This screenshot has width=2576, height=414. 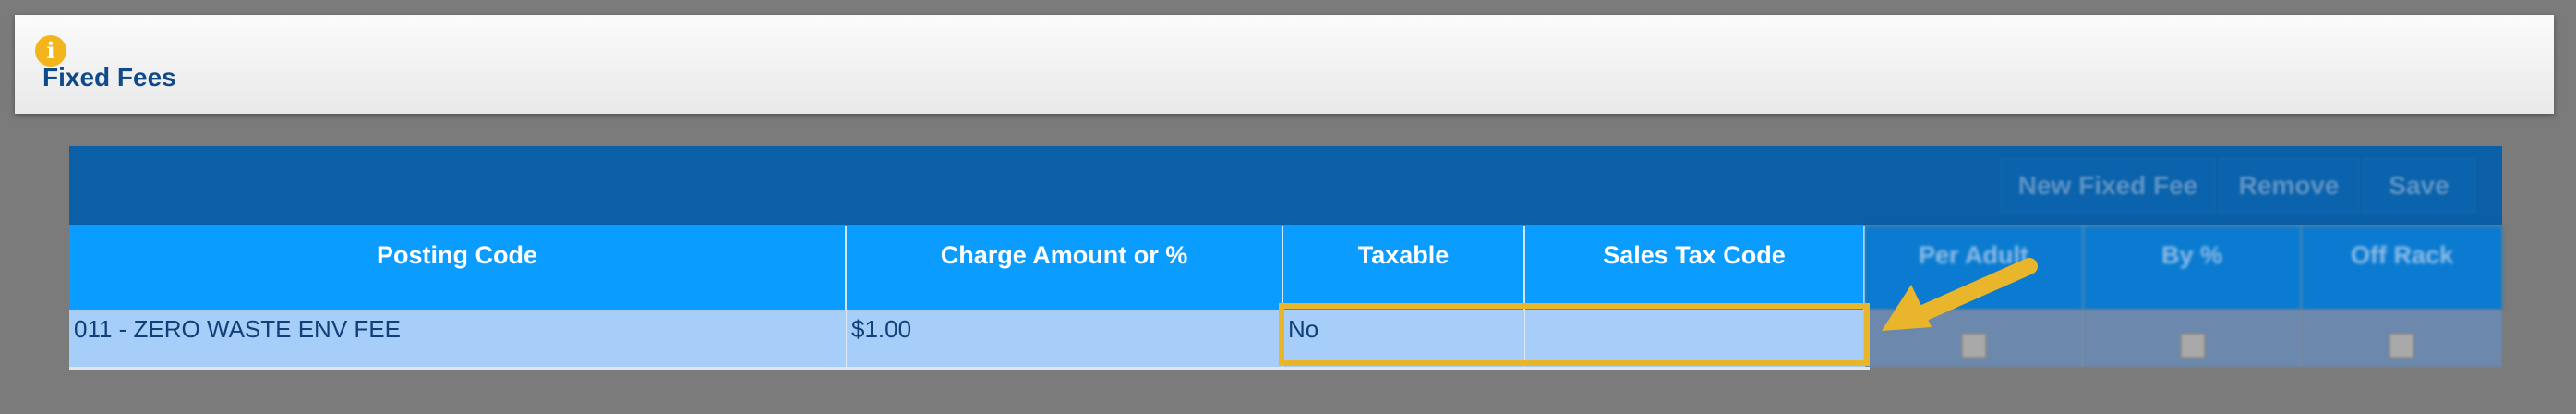 What do you see at coordinates (2419, 185) in the screenshot?
I see `save-button: Save` at bounding box center [2419, 185].